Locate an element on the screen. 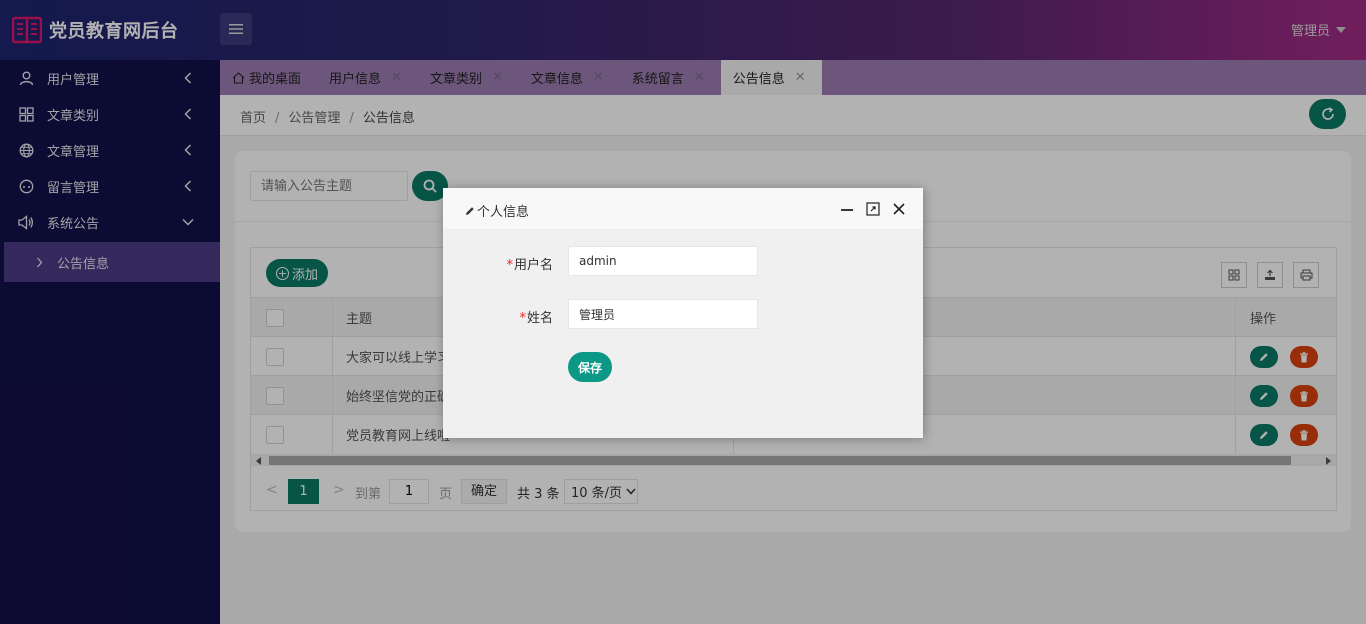 This screenshot has width=1366, height=624. maximize-icon is located at coordinates (873, 209).